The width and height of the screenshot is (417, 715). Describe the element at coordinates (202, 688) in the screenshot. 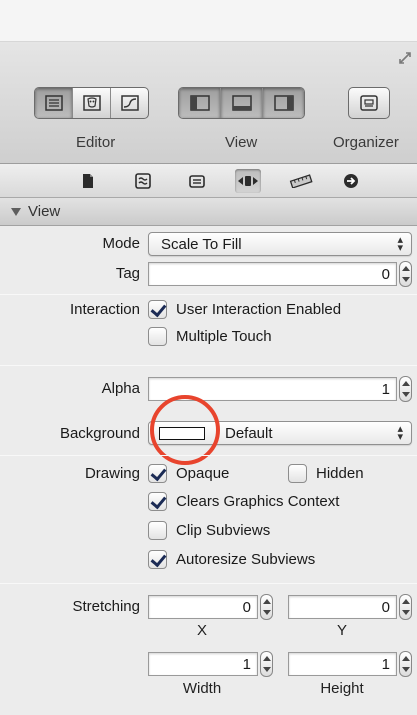

I see `width-caption: Width` at that location.